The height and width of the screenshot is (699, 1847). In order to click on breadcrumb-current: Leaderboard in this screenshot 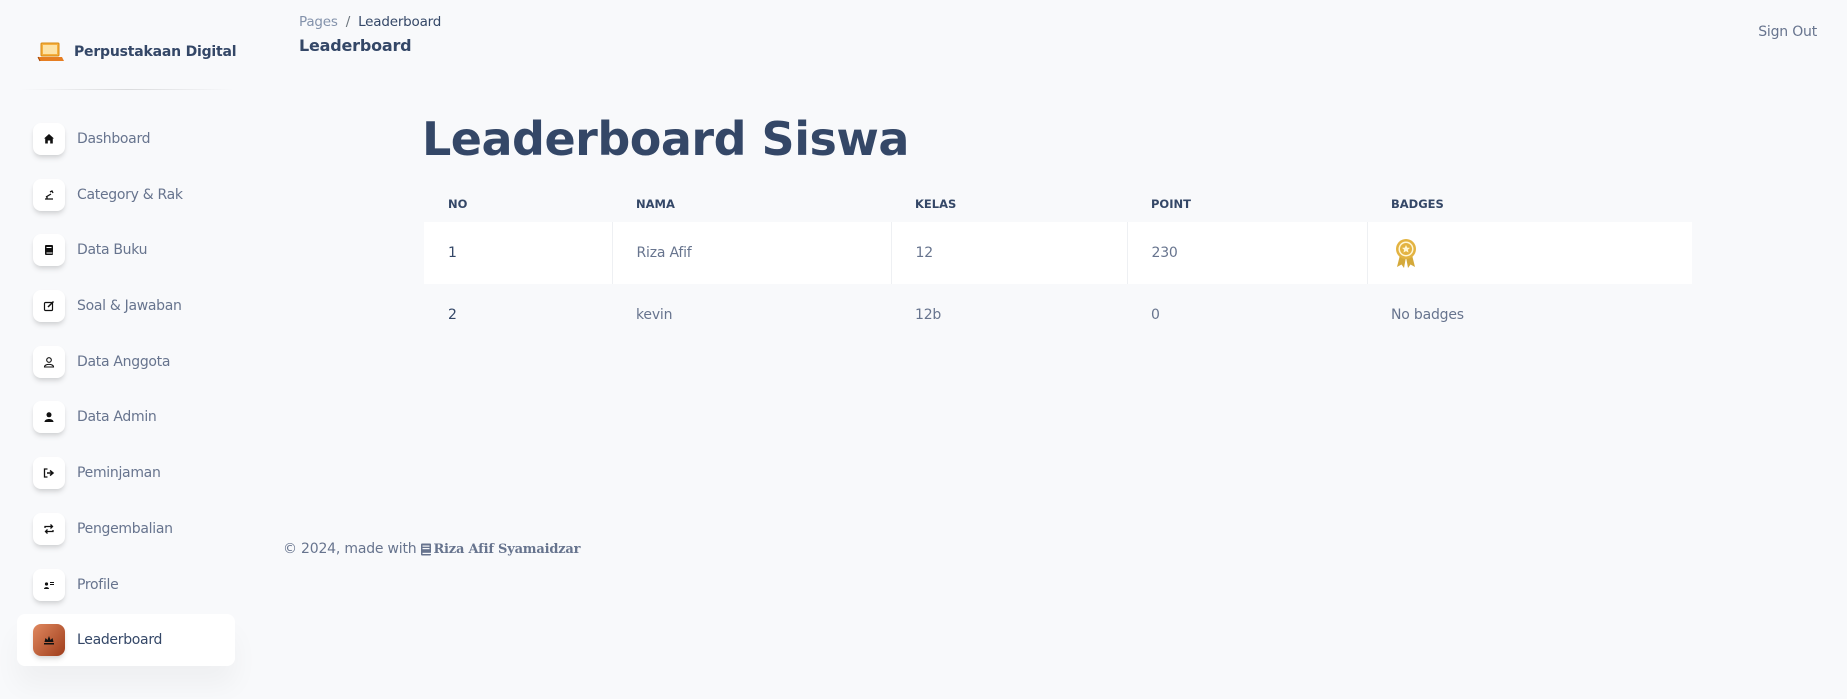, I will do `click(400, 22)`.